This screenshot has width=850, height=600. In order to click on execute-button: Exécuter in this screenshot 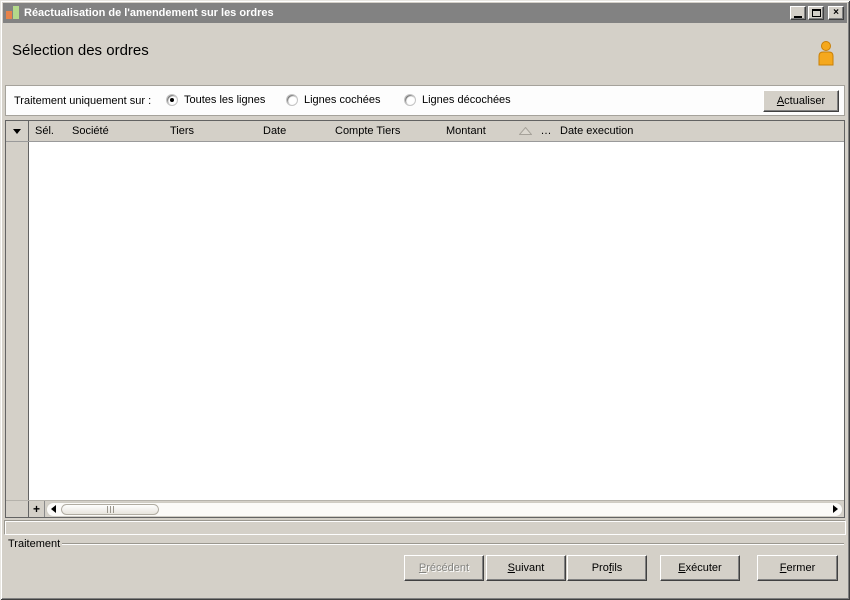, I will do `click(700, 568)`.